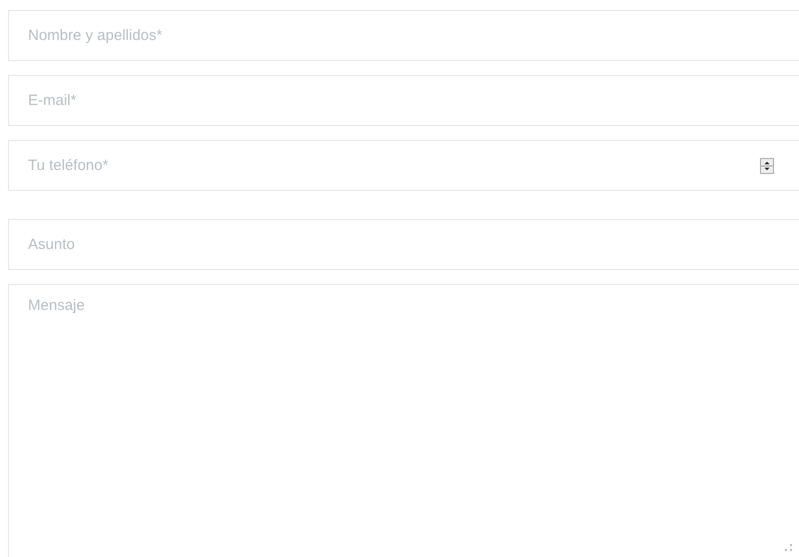  What do you see at coordinates (767, 166) in the screenshot?
I see `spinner-icon` at bounding box center [767, 166].